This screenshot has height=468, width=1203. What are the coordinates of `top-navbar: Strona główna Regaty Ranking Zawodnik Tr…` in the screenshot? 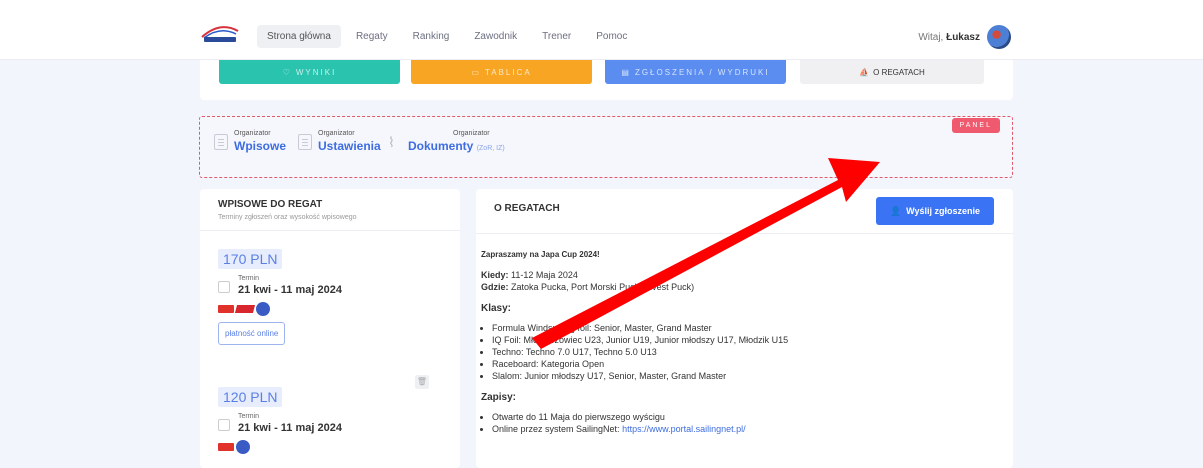 It's located at (601, 30).